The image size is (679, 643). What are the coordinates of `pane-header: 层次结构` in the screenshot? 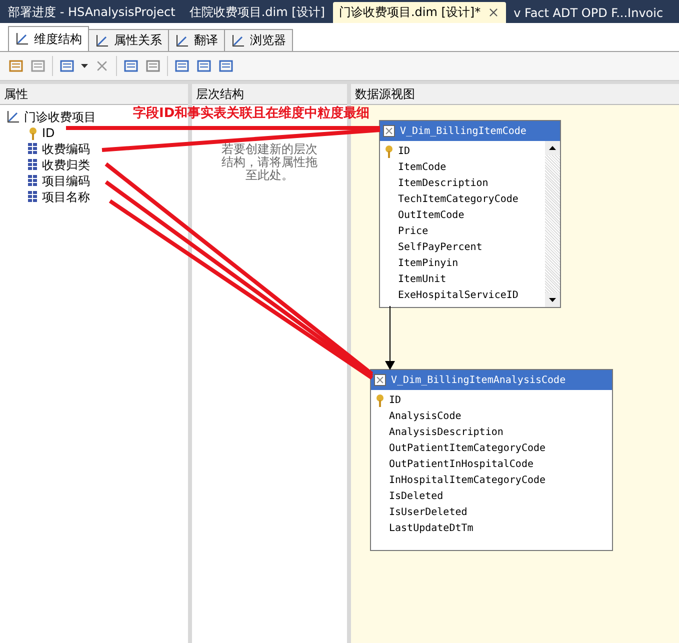 It's located at (269, 94).